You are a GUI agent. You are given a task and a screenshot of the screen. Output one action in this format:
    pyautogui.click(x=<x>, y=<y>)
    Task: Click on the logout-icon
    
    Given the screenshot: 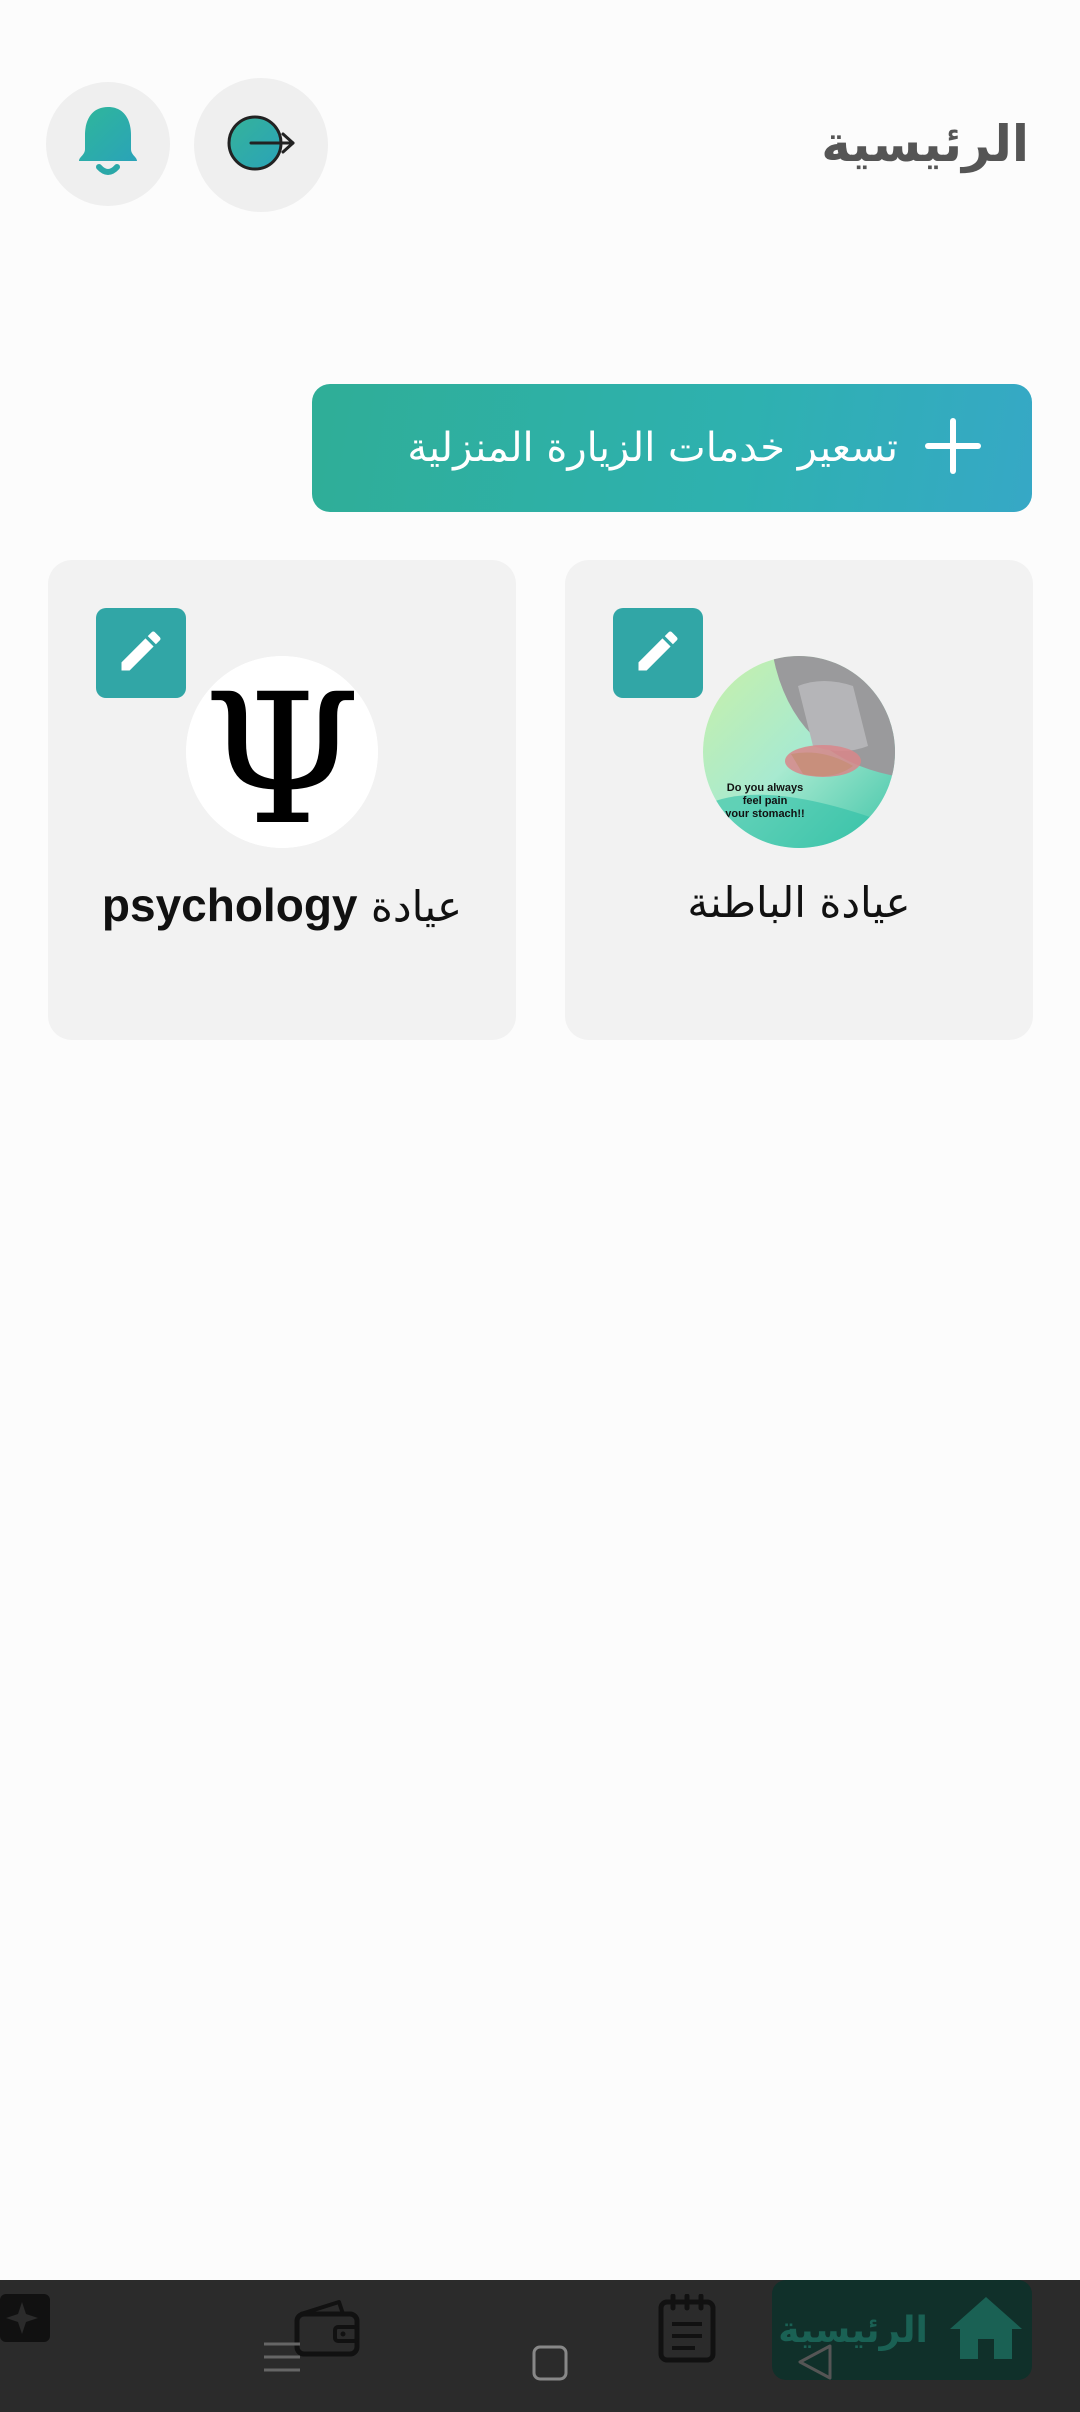 What is the action you would take?
    pyautogui.click(x=261, y=145)
    